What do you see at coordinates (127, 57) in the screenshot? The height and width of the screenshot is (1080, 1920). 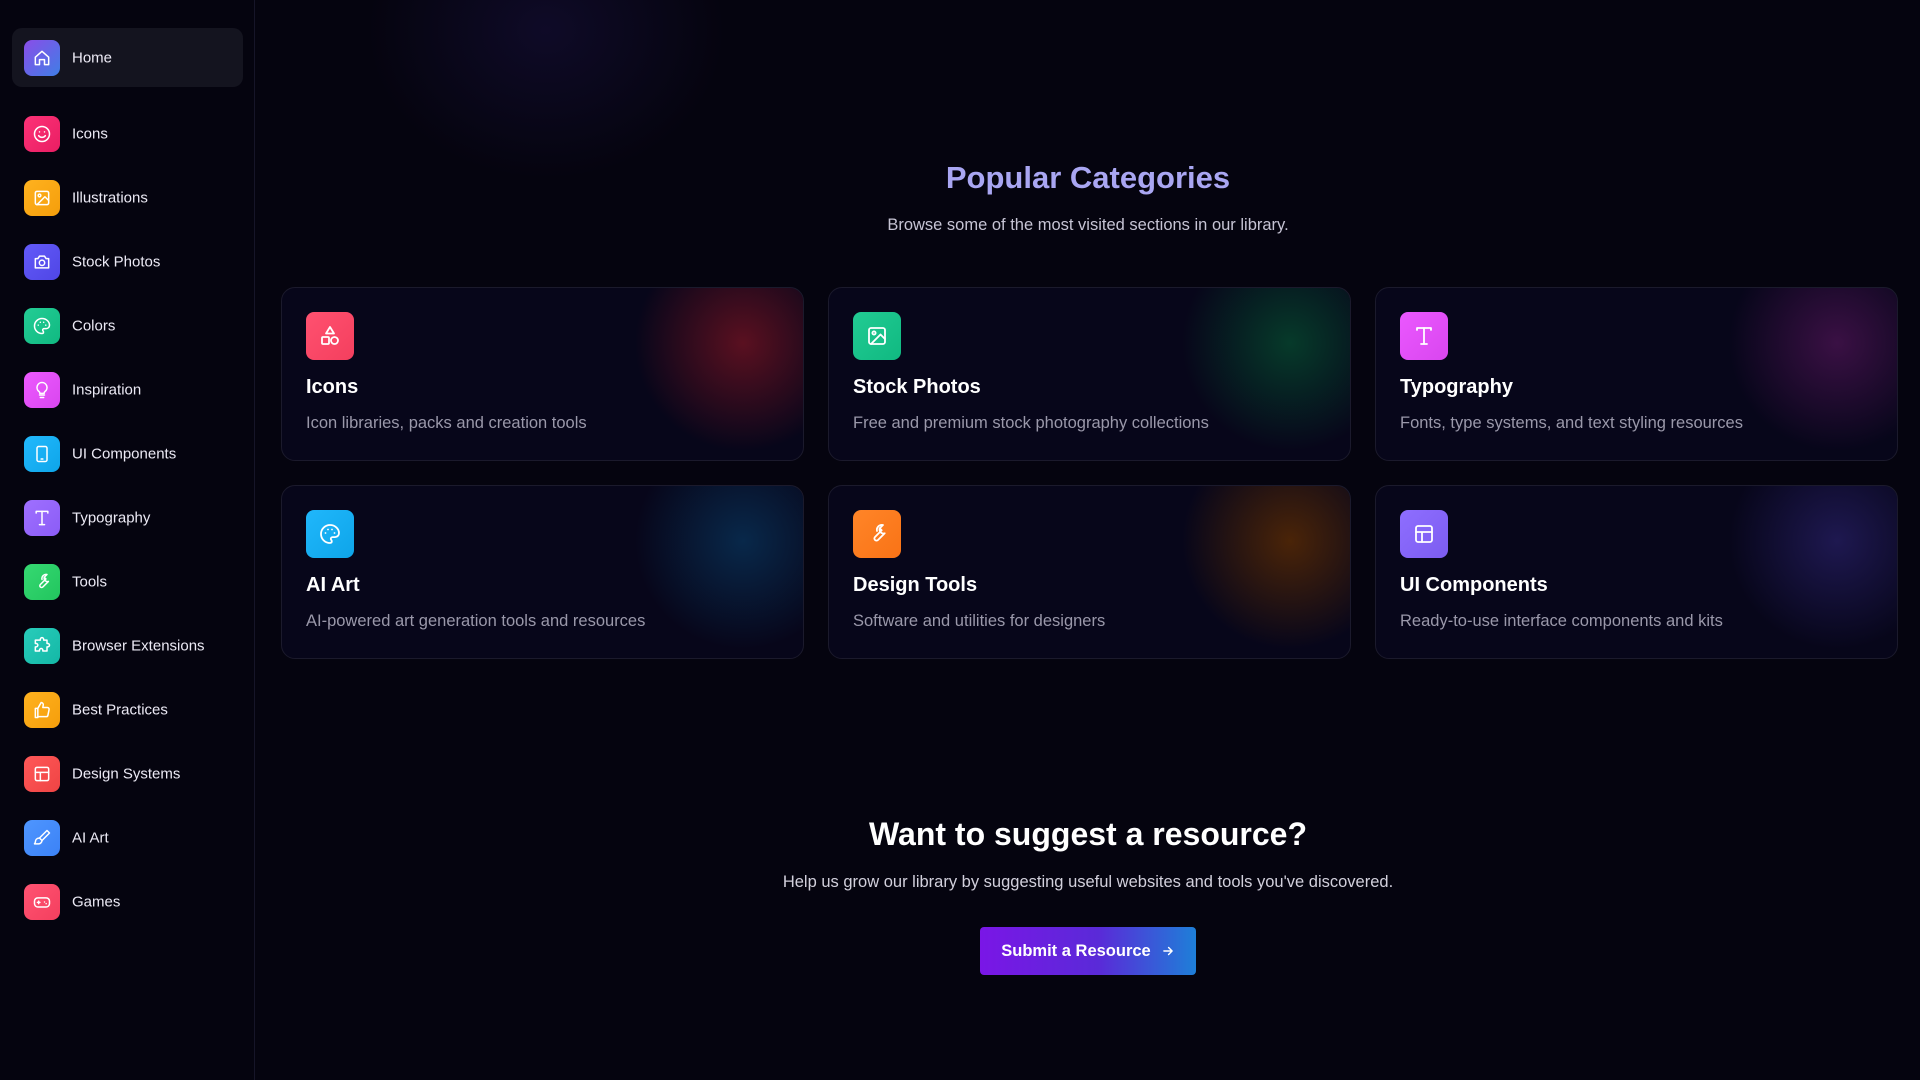 I see `sidebar-item-home: Home` at bounding box center [127, 57].